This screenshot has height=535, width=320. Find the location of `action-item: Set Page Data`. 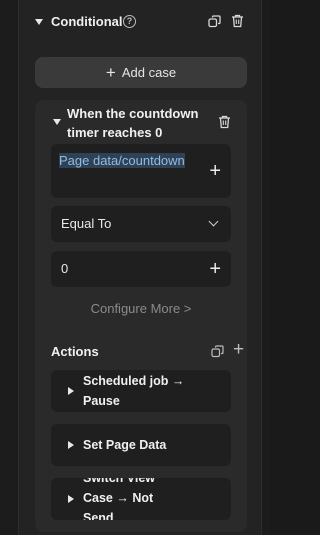

action-item: Set Page Data is located at coordinates (141, 445).